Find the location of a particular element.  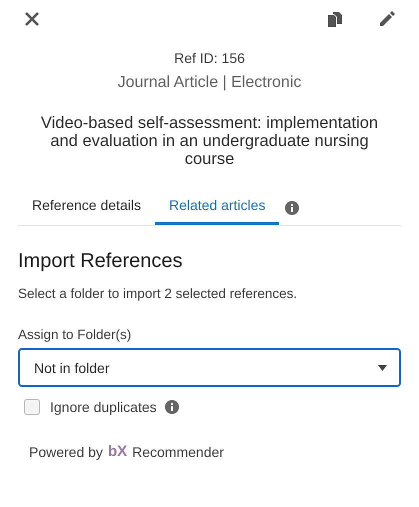

checkbox is located at coordinates (32, 407).